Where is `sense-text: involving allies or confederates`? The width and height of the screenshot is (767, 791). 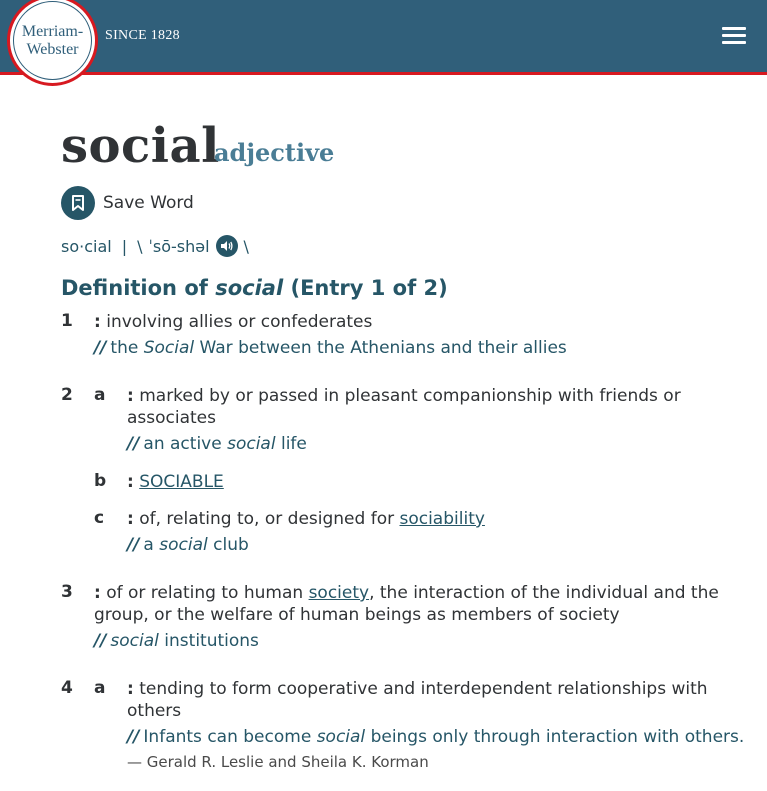
sense-text: involving allies or confederates is located at coordinates (239, 322).